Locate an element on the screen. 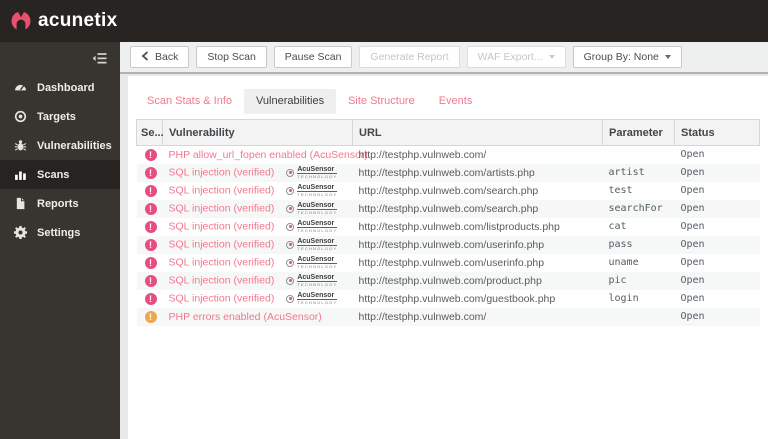  sidebar-item-reports: Reports is located at coordinates (60, 203).